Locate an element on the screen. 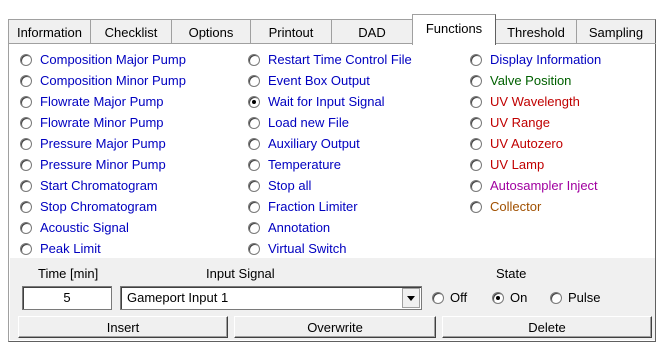 This screenshot has width=660, height=345. function-option-stop-chromatogram: Stop Chromatogram is located at coordinates (103, 206).